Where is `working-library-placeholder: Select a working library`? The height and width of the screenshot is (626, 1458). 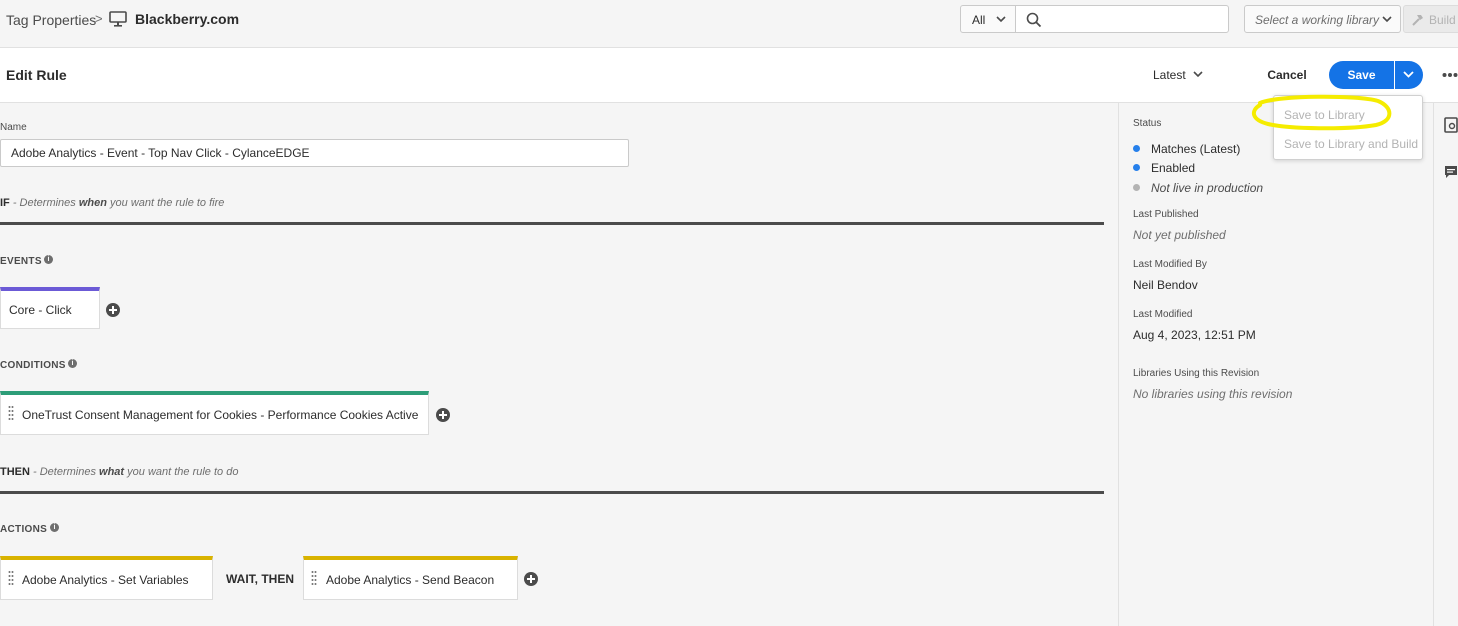 working-library-placeholder: Select a working library is located at coordinates (1317, 20).